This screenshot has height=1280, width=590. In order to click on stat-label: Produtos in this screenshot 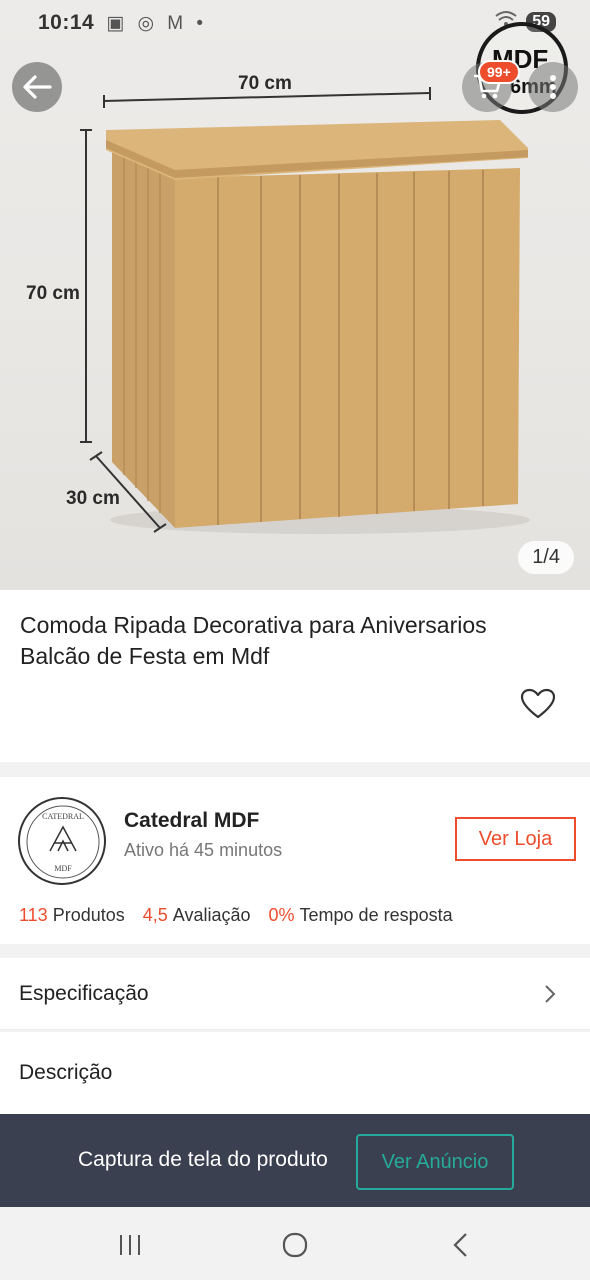, I will do `click(88, 915)`.